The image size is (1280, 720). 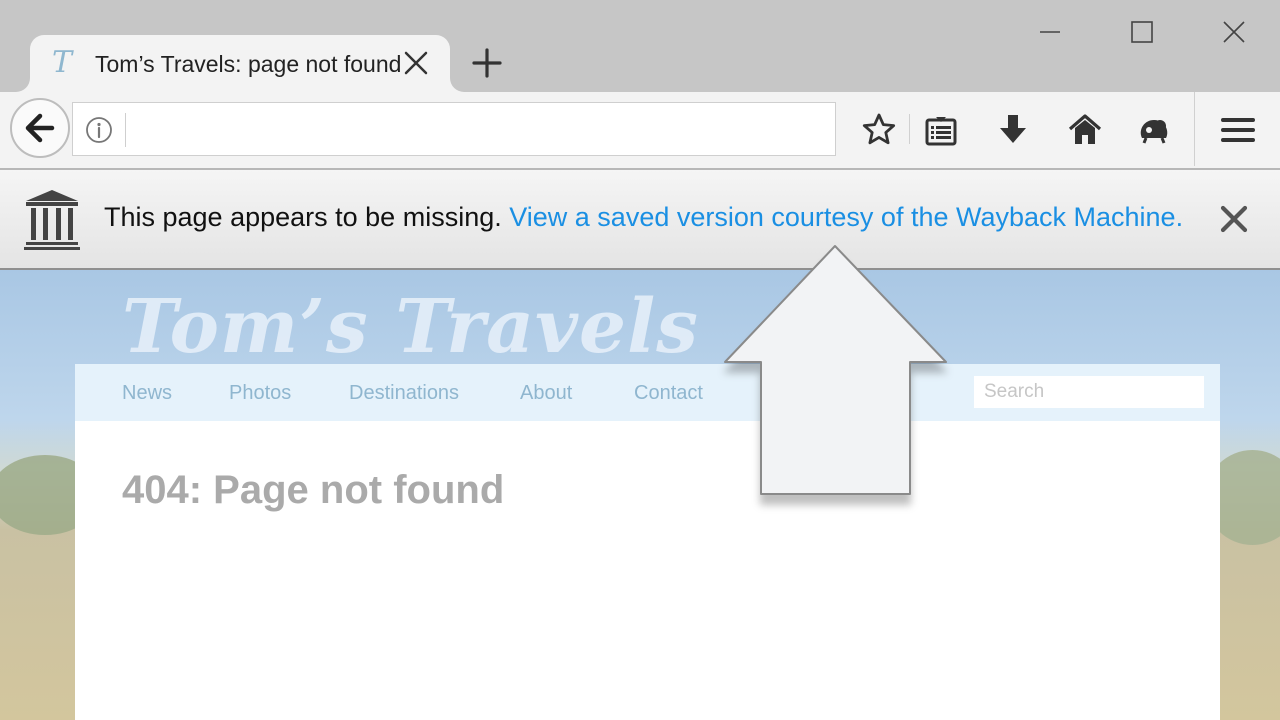 What do you see at coordinates (879, 130) in the screenshot?
I see `bookmark-star-icon` at bounding box center [879, 130].